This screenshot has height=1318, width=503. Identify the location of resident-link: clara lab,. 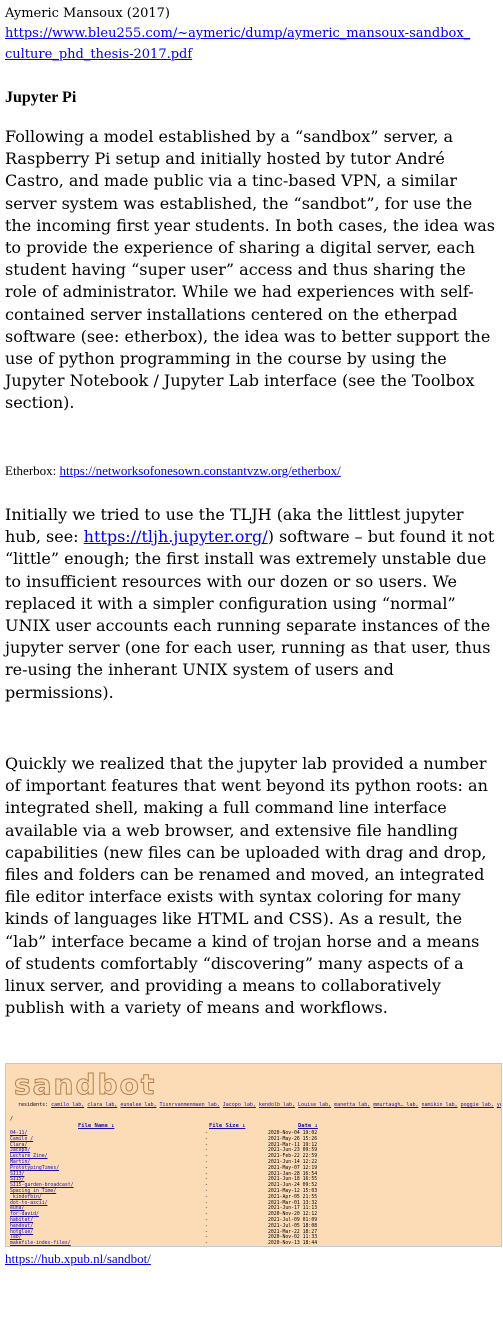
(102, 1105).